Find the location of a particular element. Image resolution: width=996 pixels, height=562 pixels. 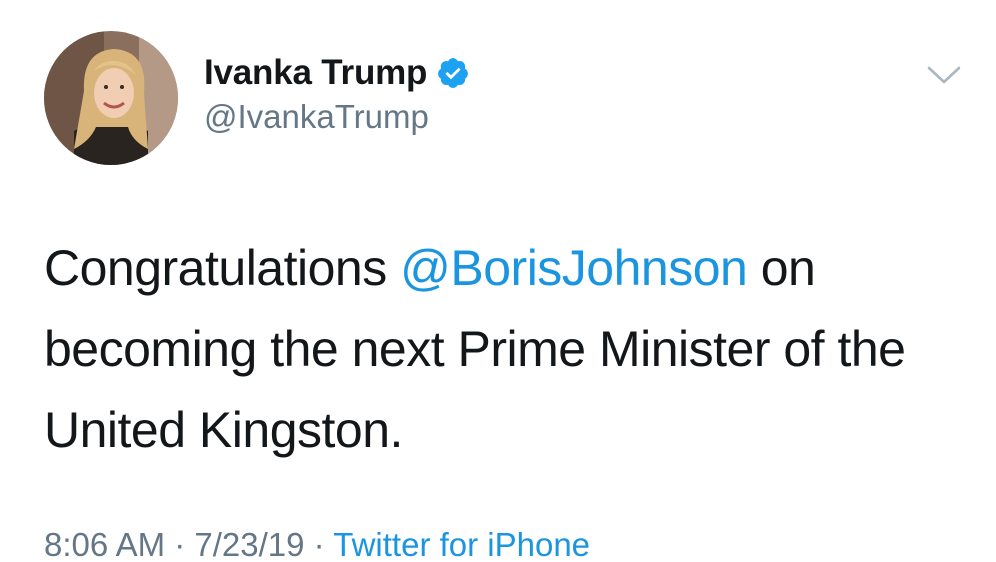

tweet-text-start: Congratulations is located at coordinates (222, 268).